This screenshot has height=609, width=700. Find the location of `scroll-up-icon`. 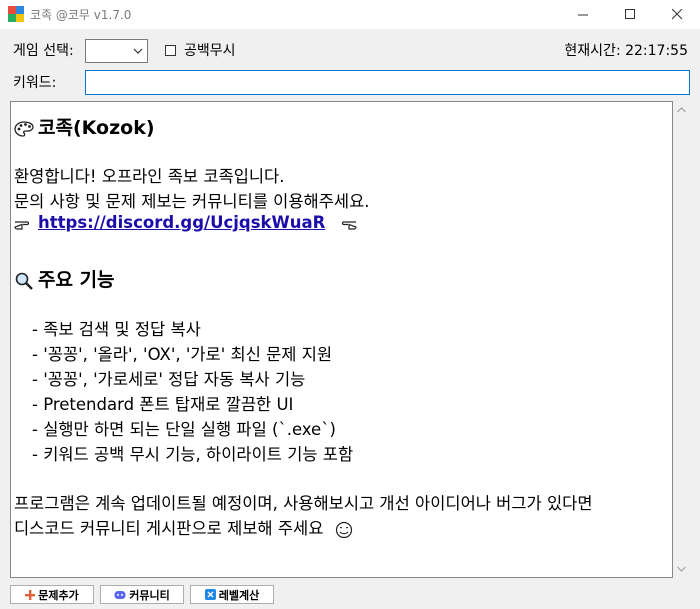

scroll-up-icon is located at coordinates (681, 110).